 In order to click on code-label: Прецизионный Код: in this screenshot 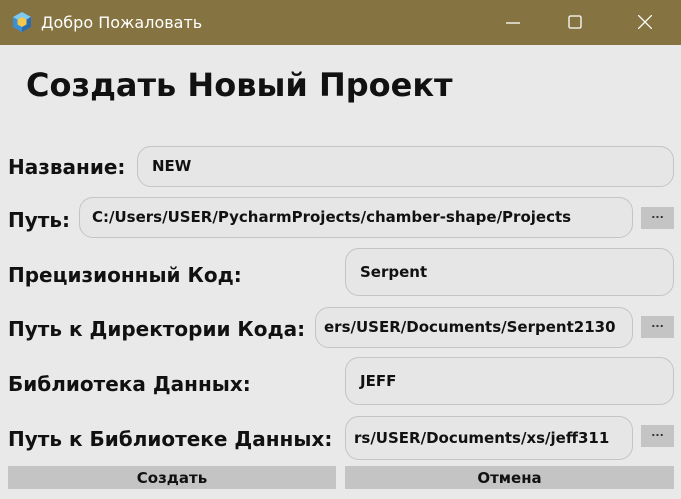, I will do `click(125, 275)`.